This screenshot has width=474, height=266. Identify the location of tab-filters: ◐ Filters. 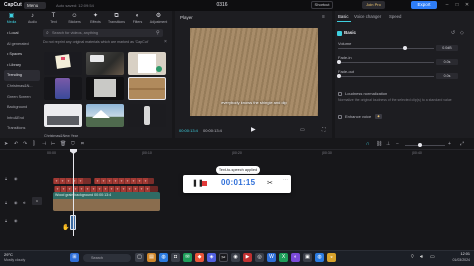
(137, 19).